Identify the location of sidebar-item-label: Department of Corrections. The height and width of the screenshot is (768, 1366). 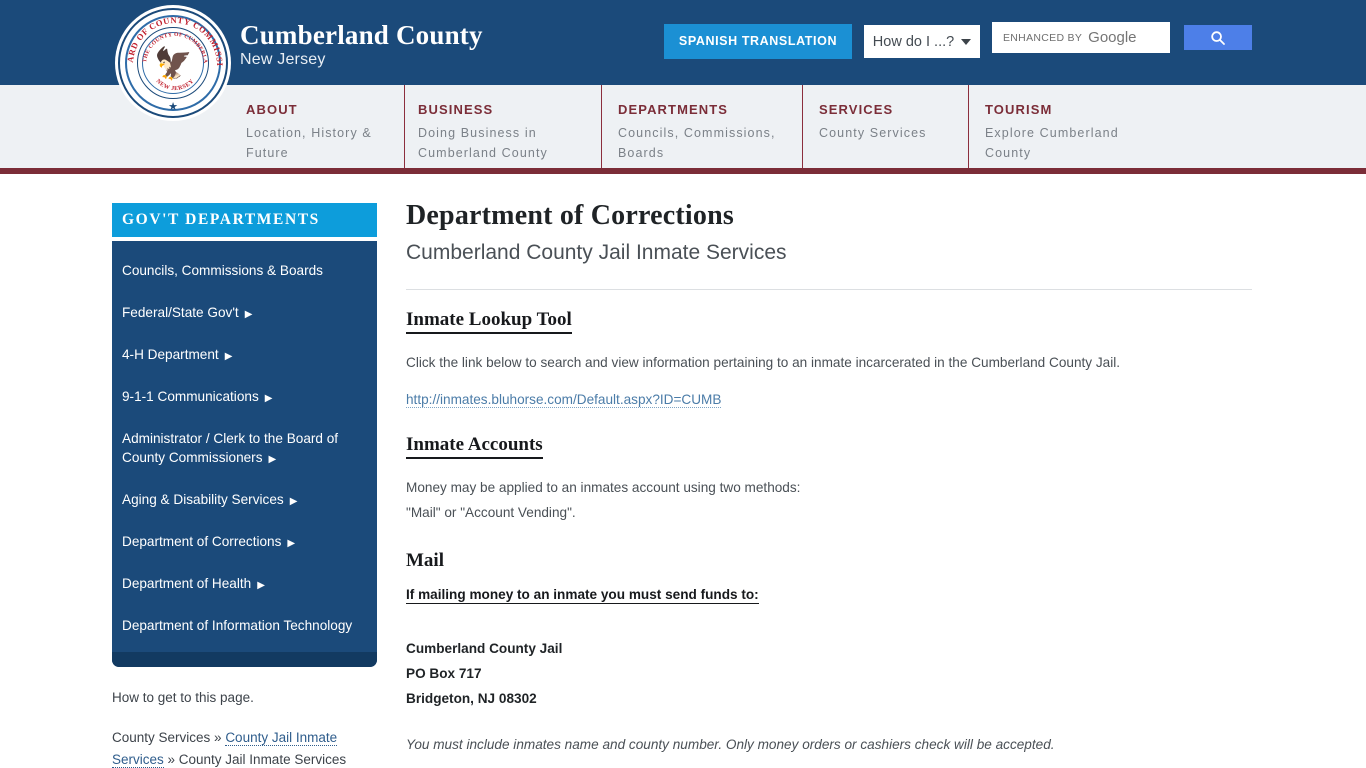
(202, 541).